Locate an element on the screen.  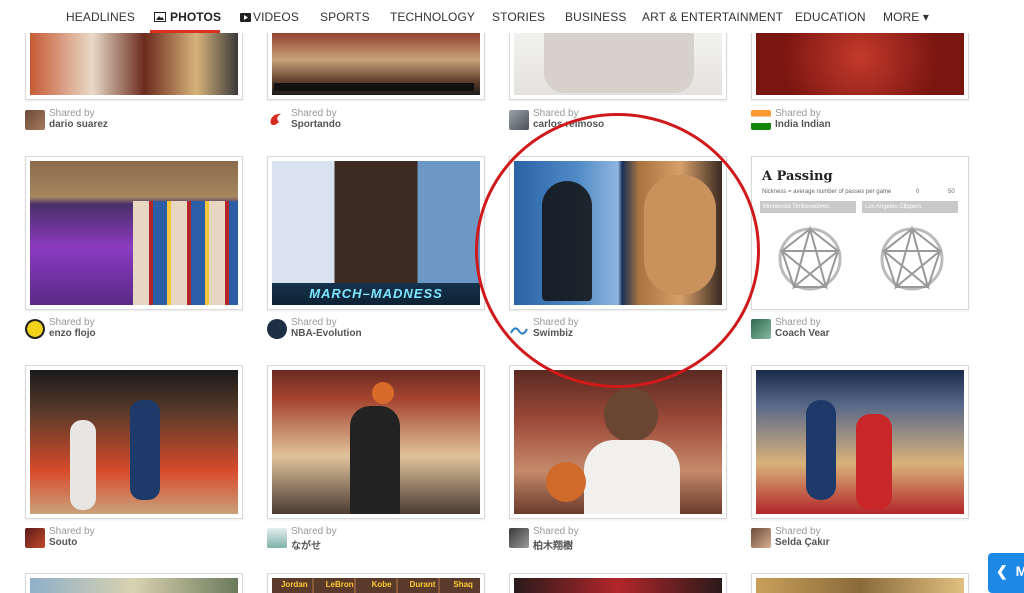
share-info: Shared by carlos reimoso is located at coordinates (619, 121).